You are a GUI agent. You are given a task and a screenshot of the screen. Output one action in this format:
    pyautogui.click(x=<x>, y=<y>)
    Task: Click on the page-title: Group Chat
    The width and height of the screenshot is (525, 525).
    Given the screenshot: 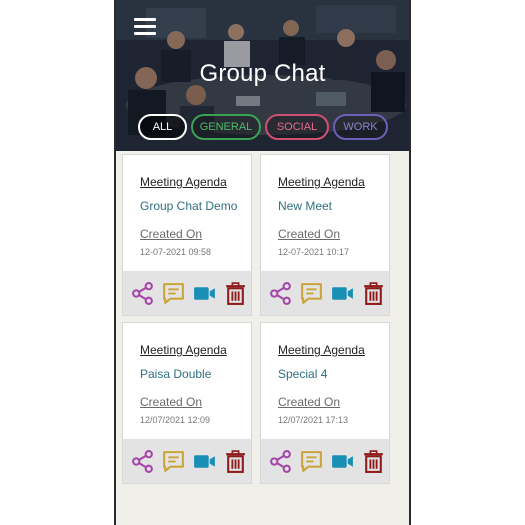 What is the action you would take?
    pyautogui.click(x=262, y=73)
    